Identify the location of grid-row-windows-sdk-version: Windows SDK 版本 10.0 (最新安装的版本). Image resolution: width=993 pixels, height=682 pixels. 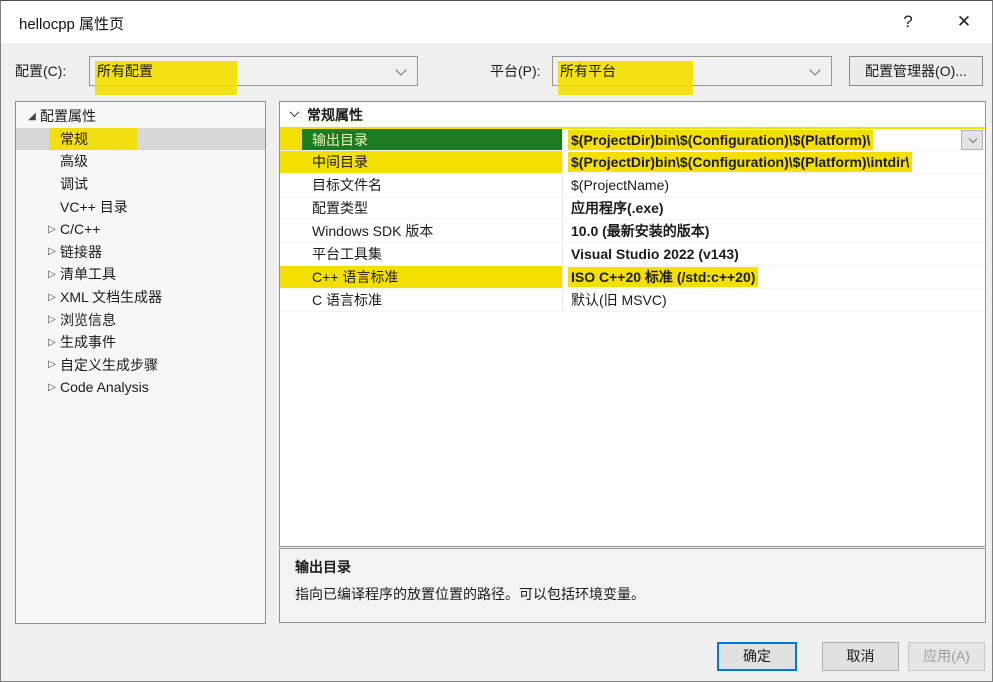
(632, 231).